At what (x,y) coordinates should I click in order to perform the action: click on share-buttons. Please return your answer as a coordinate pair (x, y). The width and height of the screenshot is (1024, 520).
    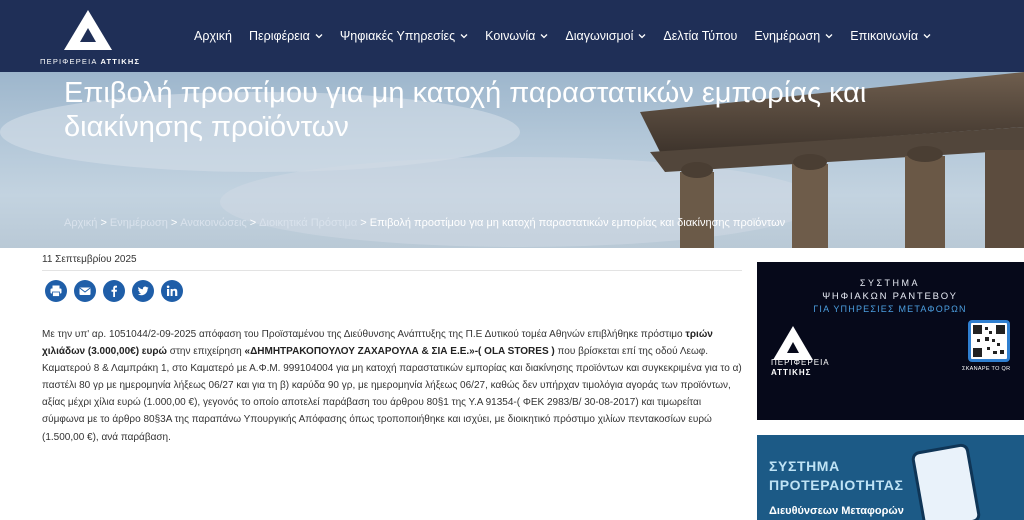
    Looking at the image, I should click on (117, 291).